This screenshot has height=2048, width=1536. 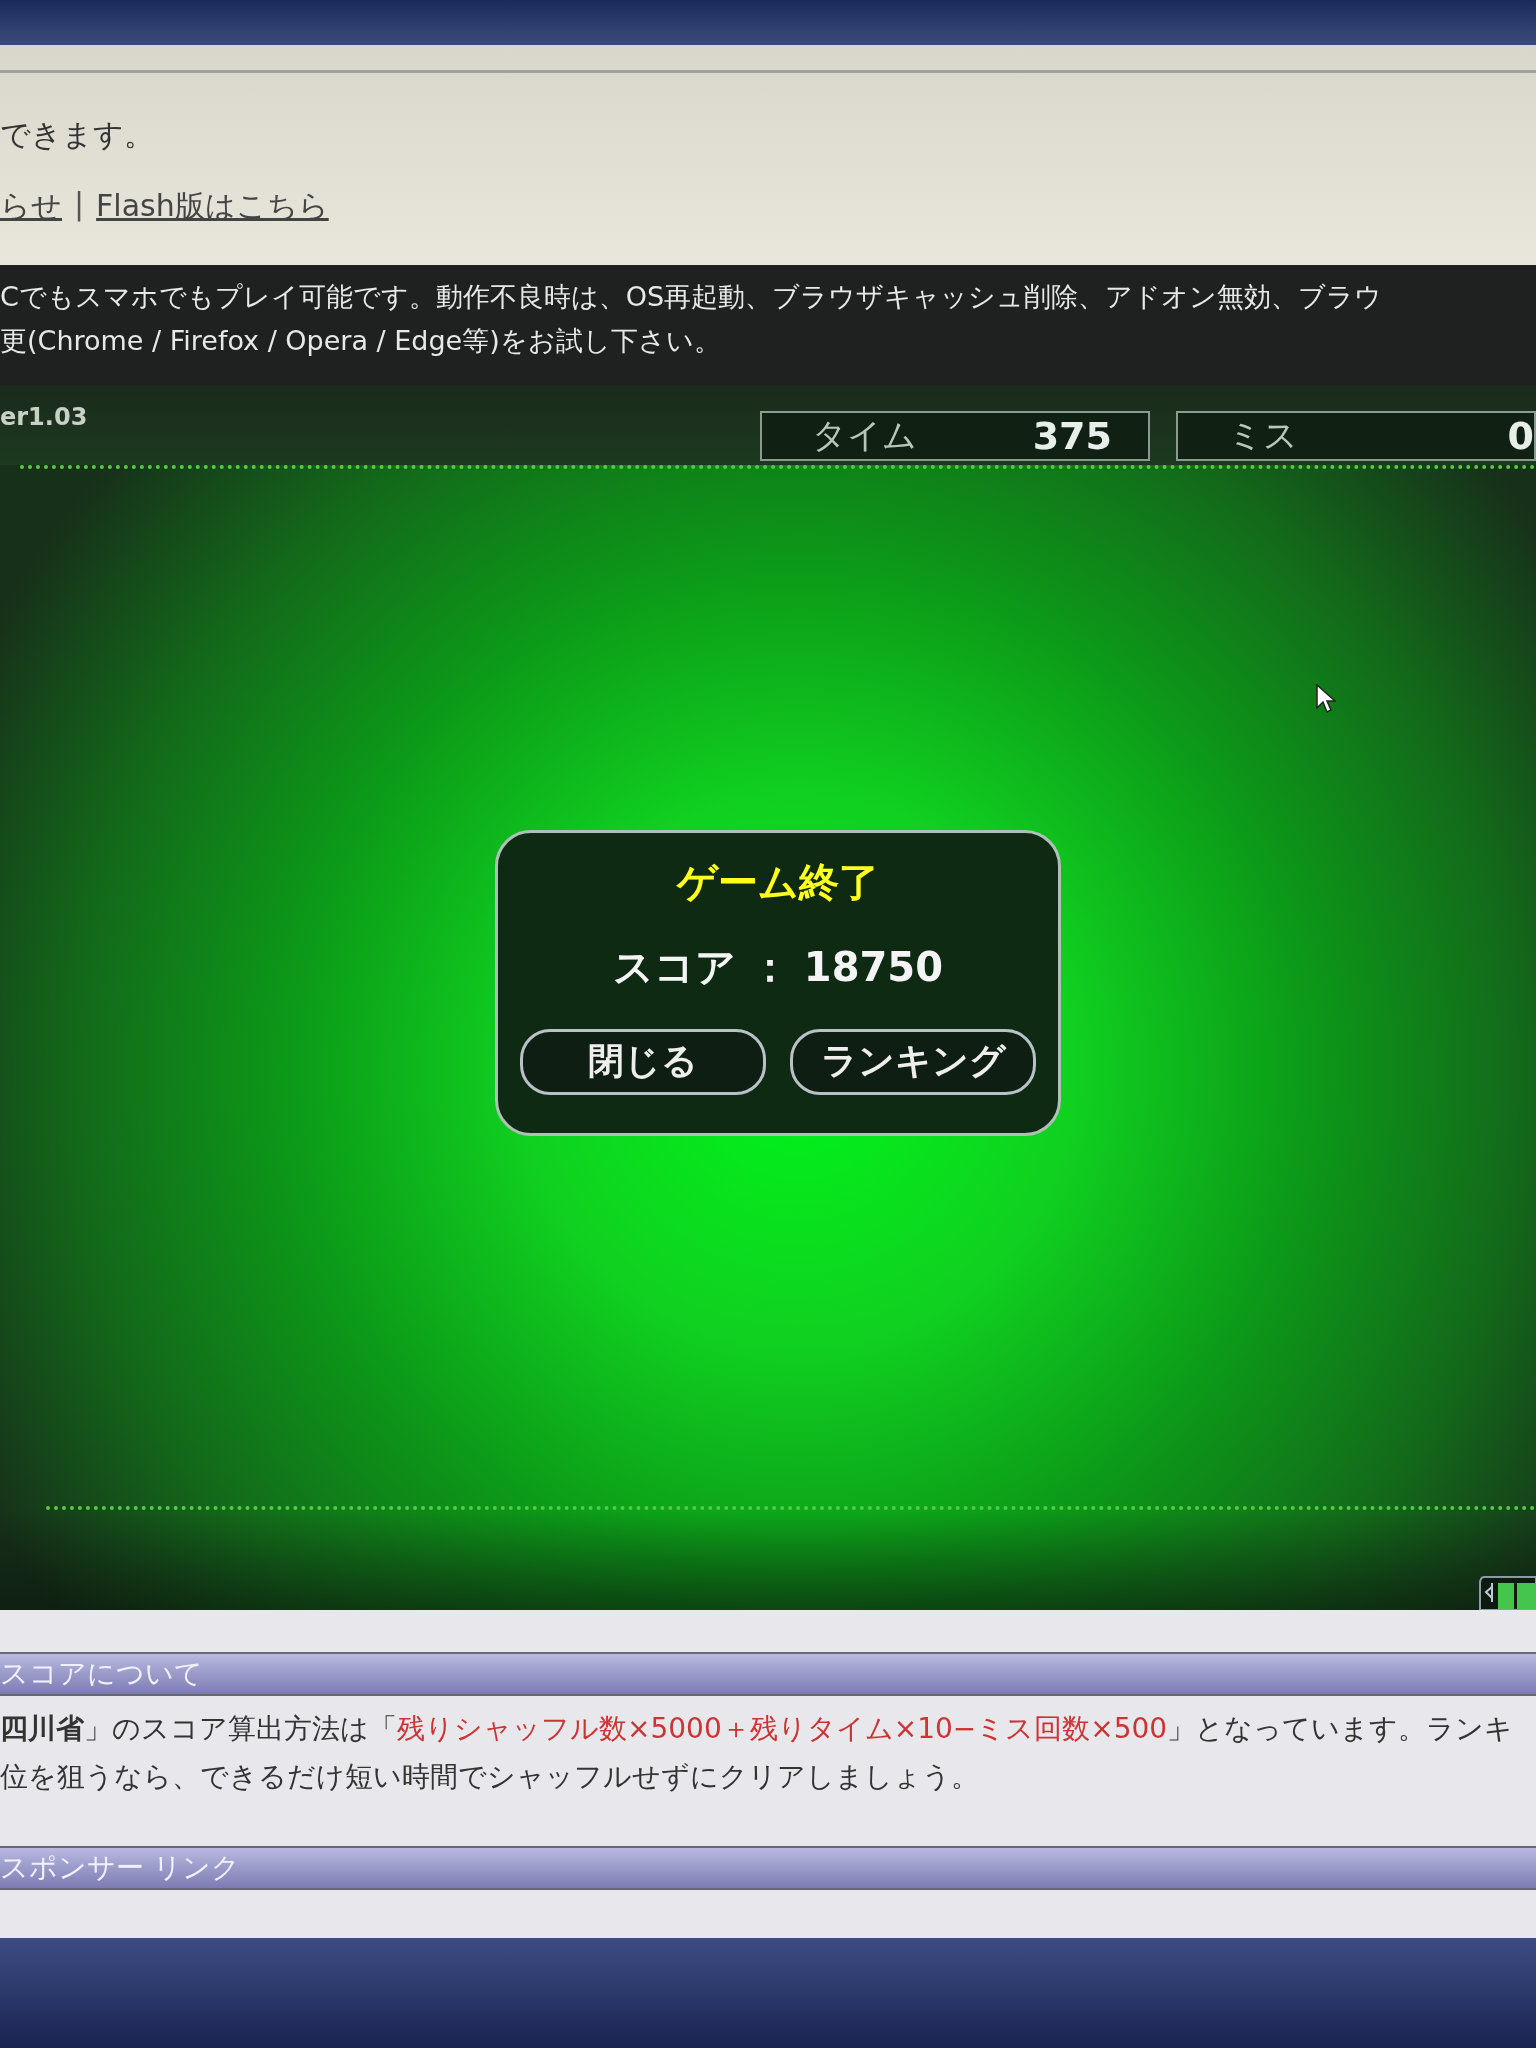 I want to click on stat-label: ミス, so click(x=1263, y=435).